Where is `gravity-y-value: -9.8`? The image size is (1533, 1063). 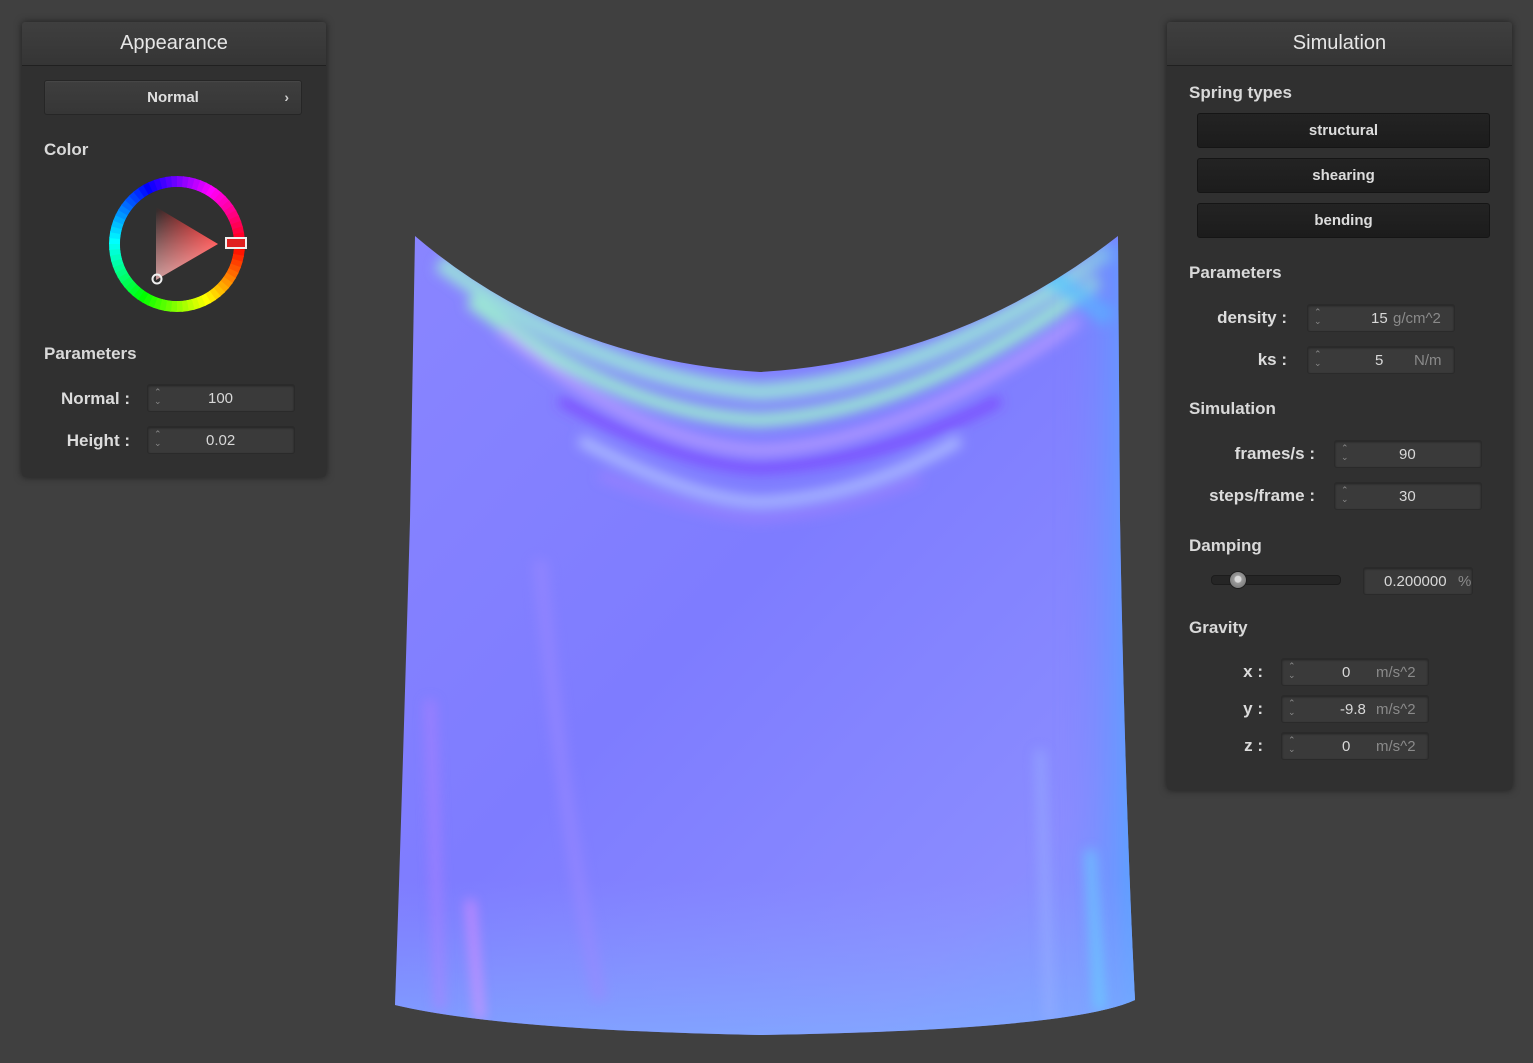
gravity-y-value: -9.8 is located at coordinates (1353, 709).